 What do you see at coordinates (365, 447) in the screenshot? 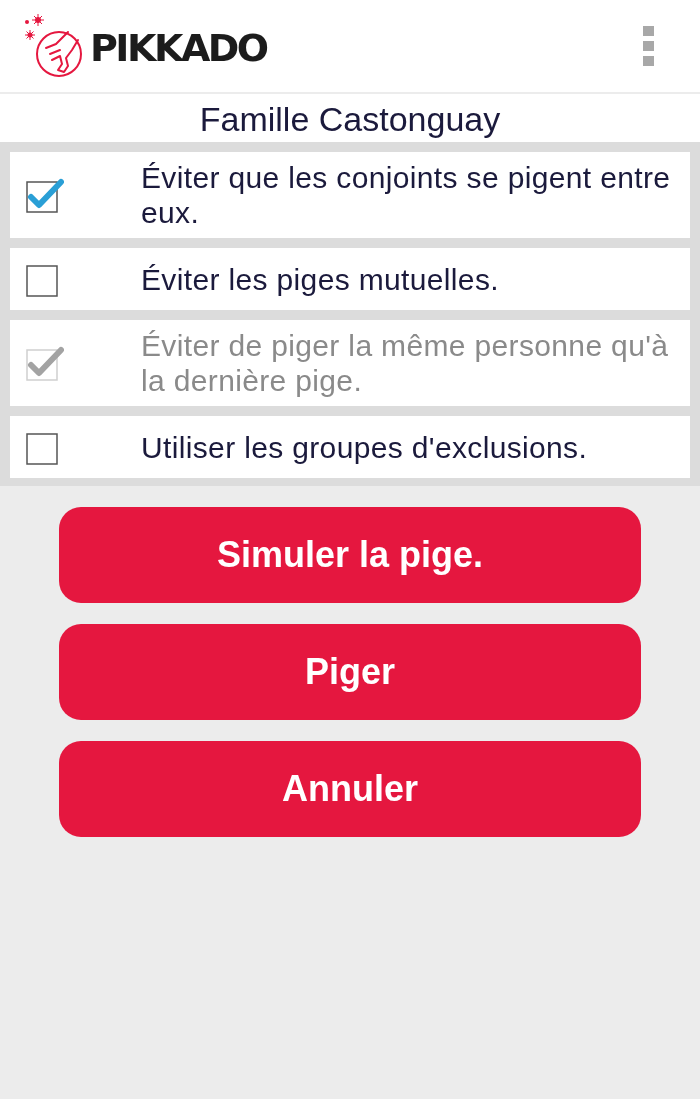
I see `option-label: Utiliser les groupes d'exclusions.` at bounding box center [365, 447].